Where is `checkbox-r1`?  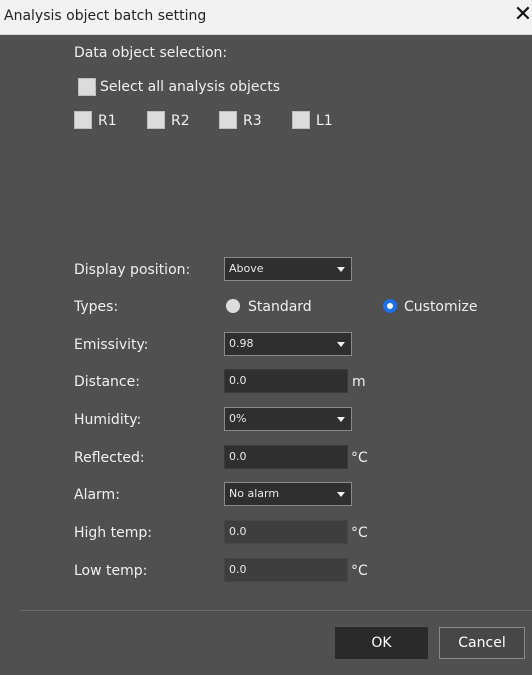
checkbox-r1 is located at coordinates (83, 120).